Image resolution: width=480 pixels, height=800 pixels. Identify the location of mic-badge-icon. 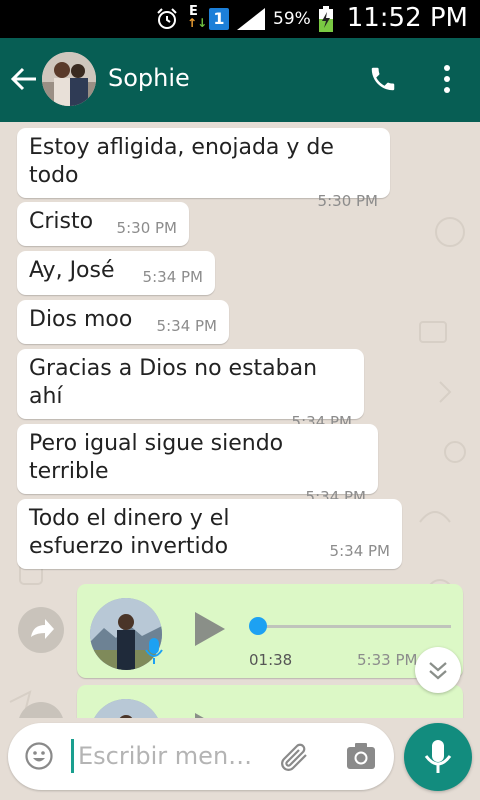
(154, 651).